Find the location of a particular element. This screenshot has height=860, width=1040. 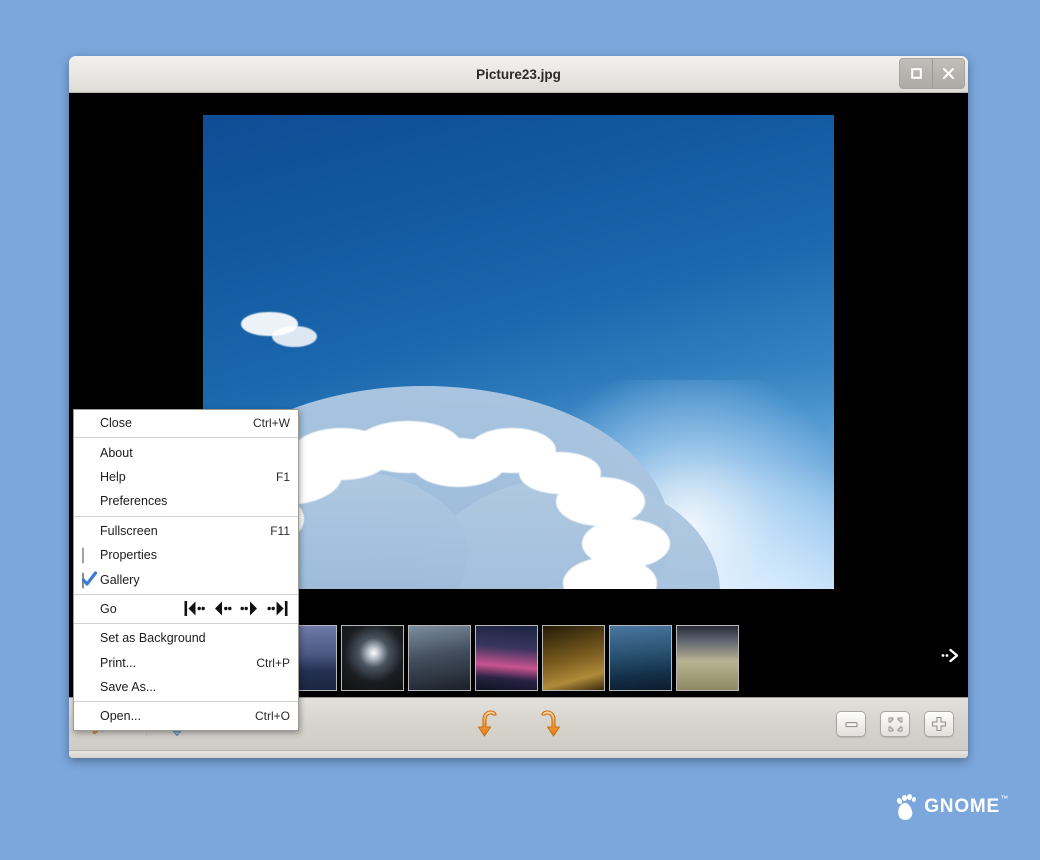

close-icon is located at coordinates (948, 73).